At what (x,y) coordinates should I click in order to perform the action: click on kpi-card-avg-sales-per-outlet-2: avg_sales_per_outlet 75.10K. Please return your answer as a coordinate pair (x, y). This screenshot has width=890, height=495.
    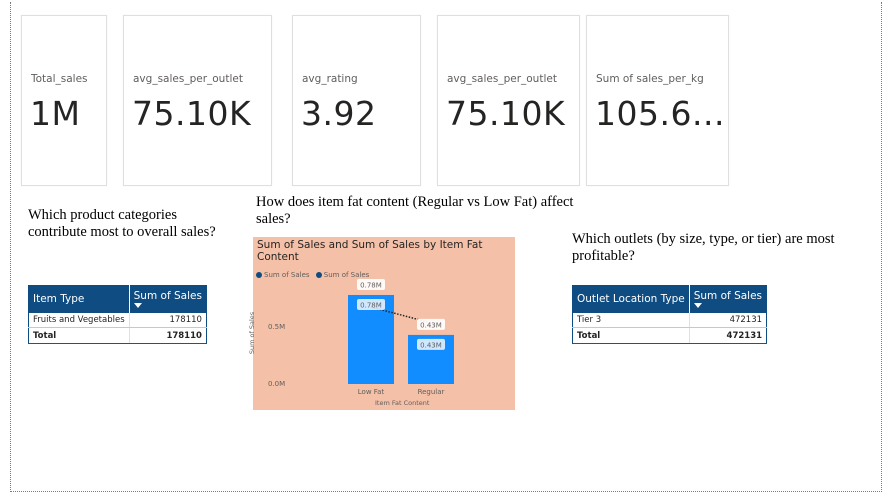
    Looking at the image, I should click on (508, 100).